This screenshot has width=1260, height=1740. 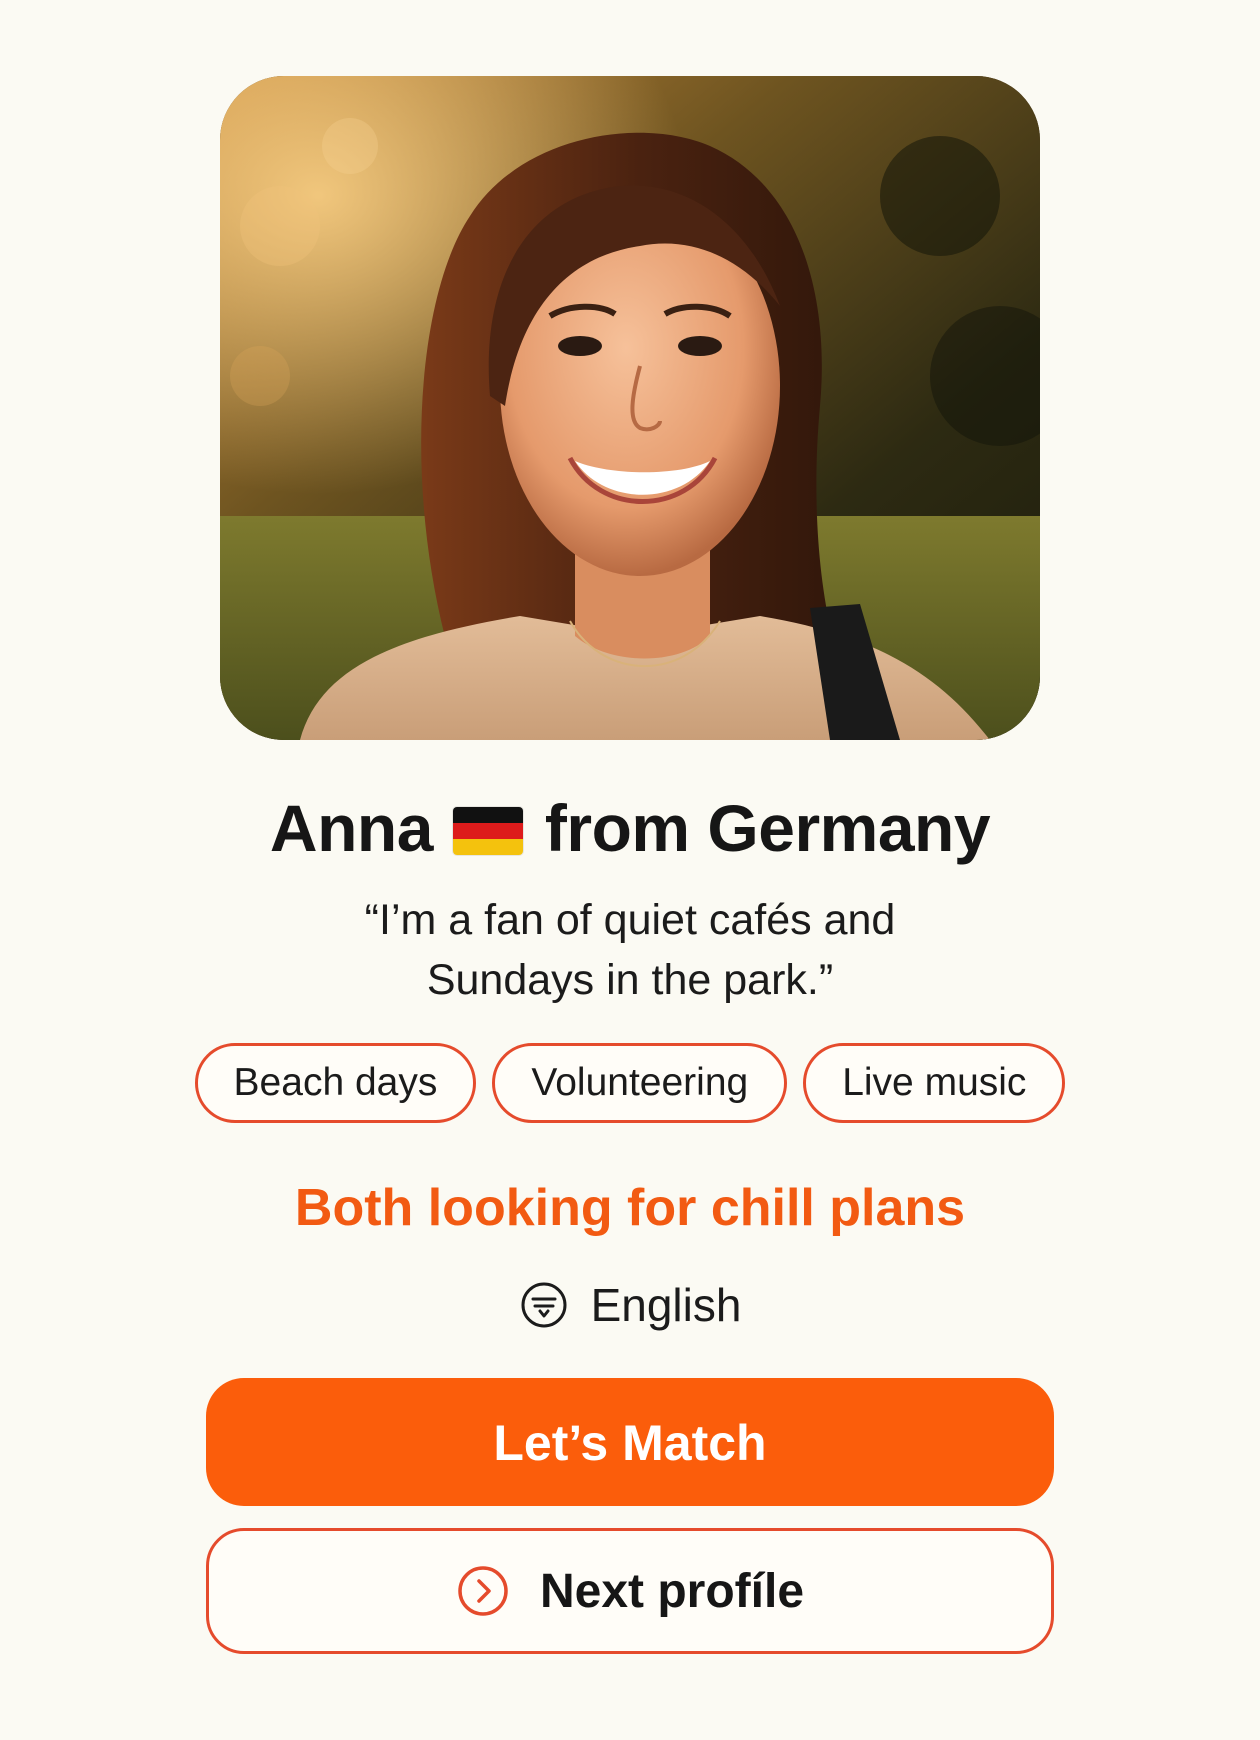 I want to click on next-profile-button: Next profíle, so click(x=630, y=1591).